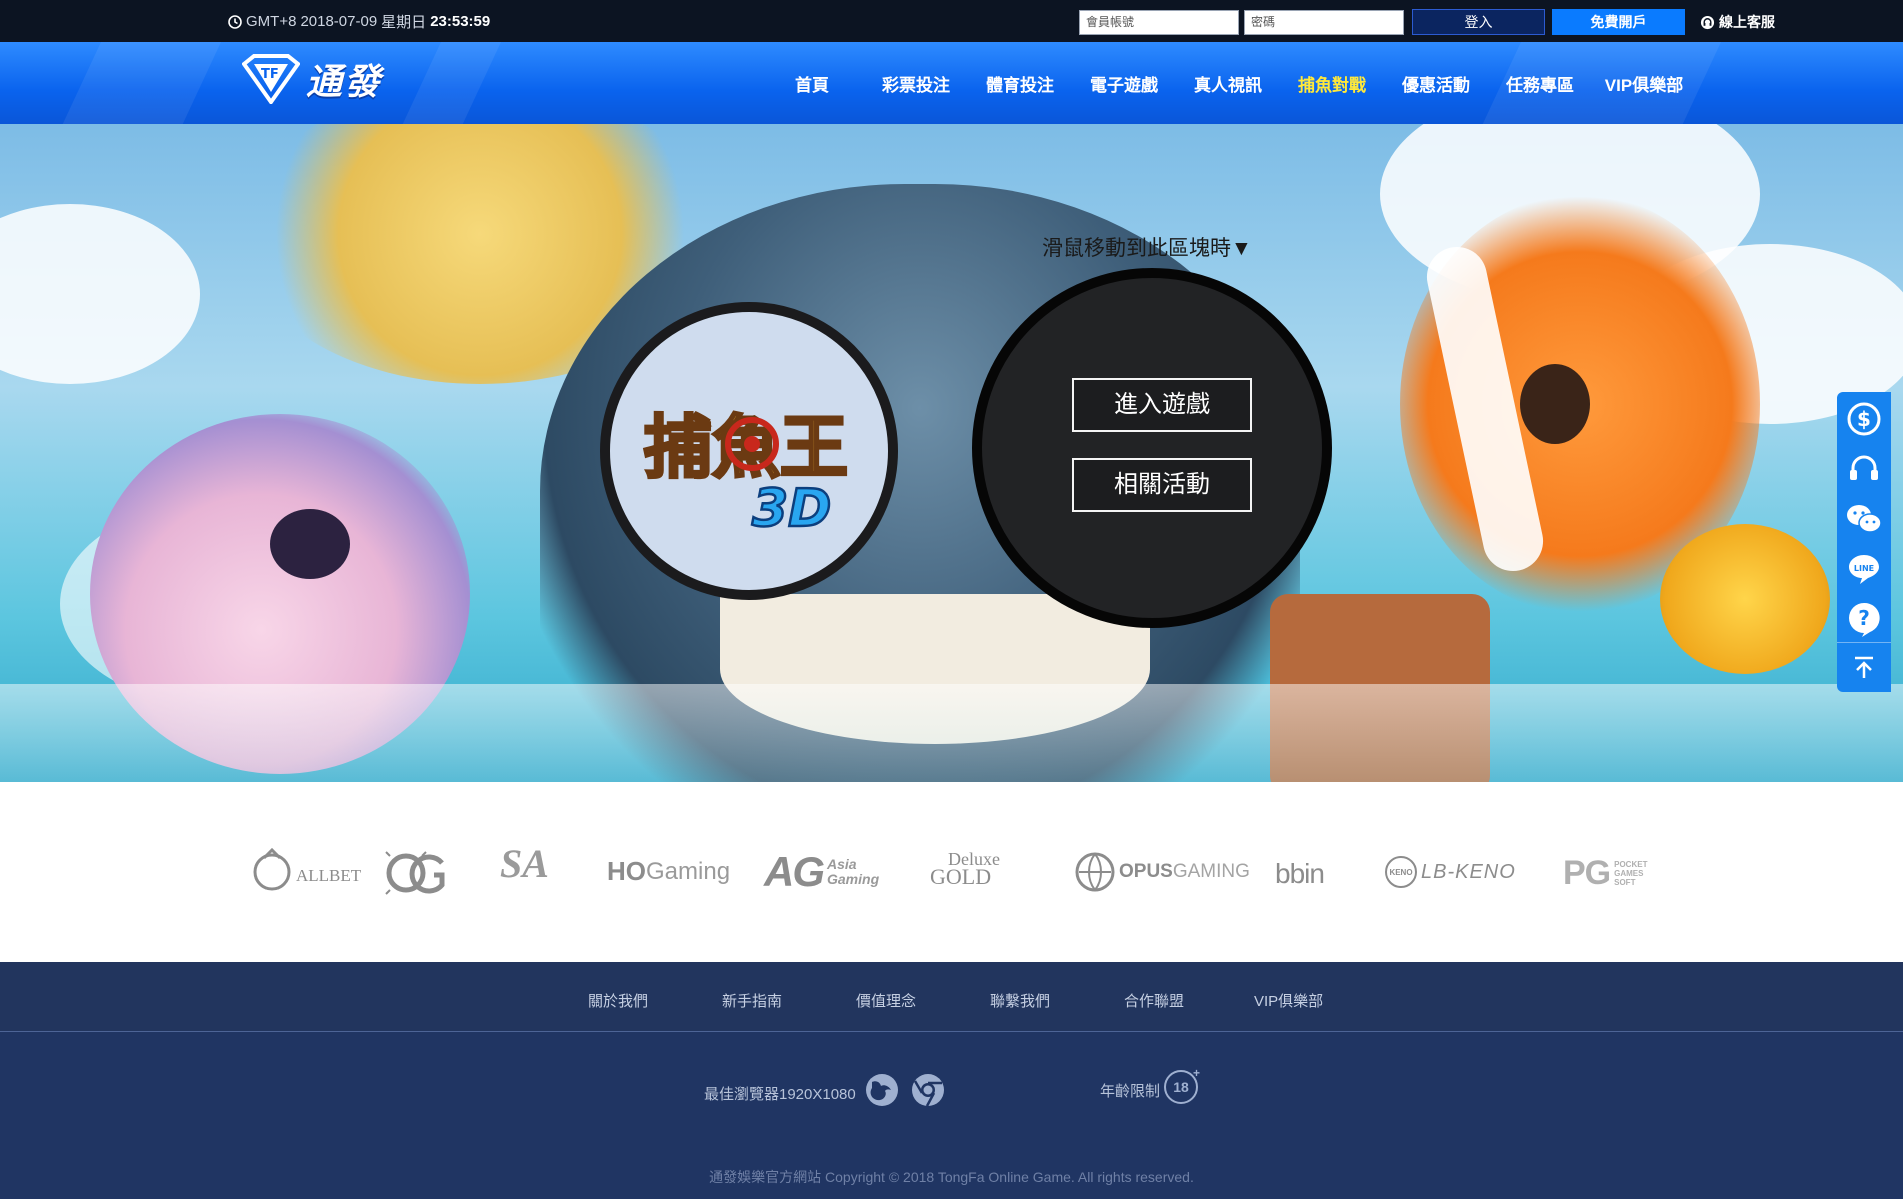  I want to click on back-to-top-icon, so click(1864, 667).